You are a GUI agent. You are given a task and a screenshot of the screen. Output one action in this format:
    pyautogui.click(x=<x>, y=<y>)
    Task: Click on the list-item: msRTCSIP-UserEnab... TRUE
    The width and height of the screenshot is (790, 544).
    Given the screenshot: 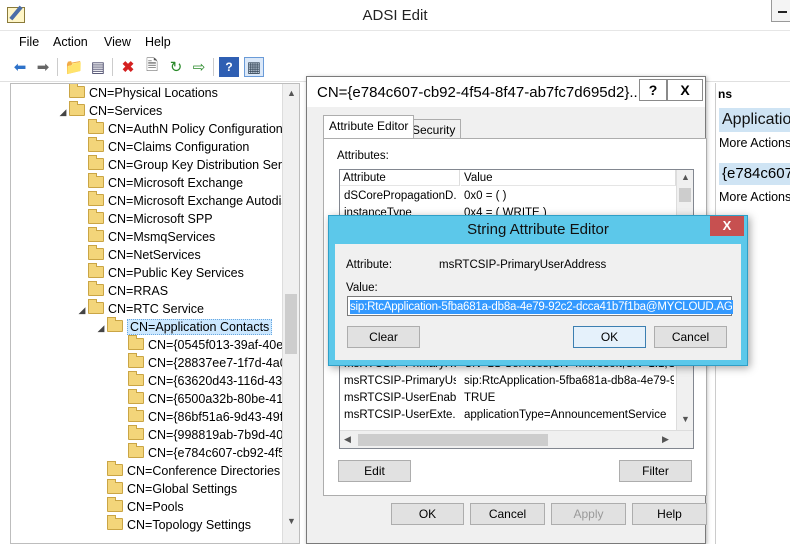 What is the action you would take?
    pyautogui.click(x=508, y=398)
    